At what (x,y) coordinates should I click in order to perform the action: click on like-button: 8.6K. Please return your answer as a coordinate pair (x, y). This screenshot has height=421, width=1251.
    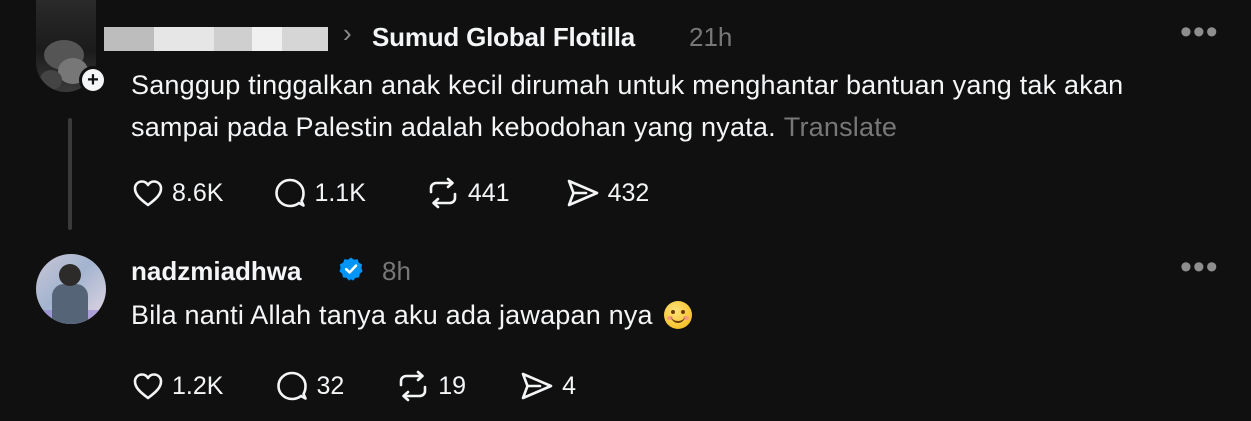
    Looking at the image, I should click on (177, 193).